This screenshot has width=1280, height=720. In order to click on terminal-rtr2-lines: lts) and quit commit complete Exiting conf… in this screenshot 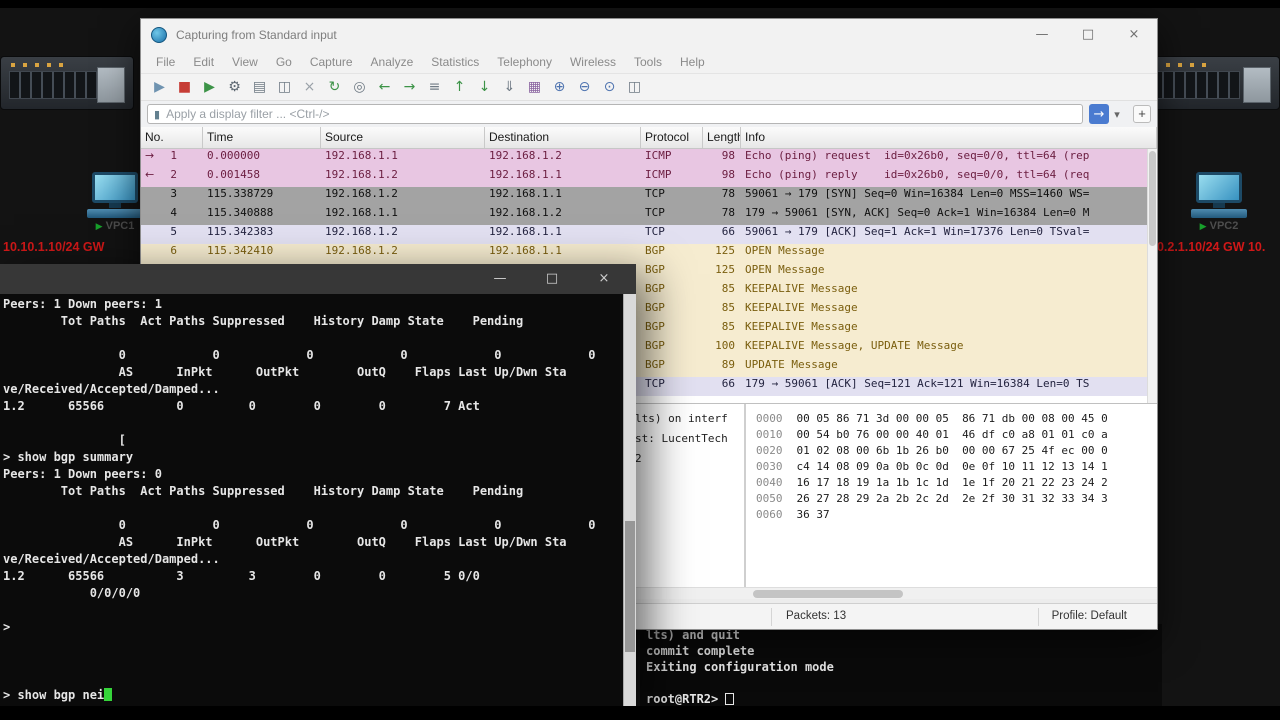, I will do `click(904, 660)`.